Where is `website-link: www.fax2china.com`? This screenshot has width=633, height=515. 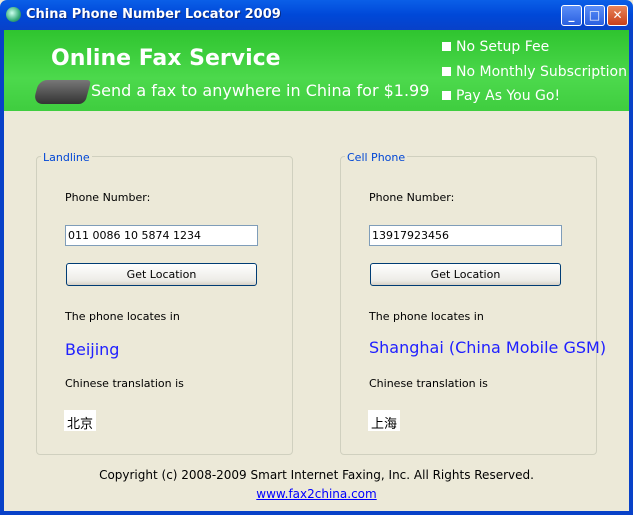
website-link: www.fax2china.com is located at coordinates (316, 494).